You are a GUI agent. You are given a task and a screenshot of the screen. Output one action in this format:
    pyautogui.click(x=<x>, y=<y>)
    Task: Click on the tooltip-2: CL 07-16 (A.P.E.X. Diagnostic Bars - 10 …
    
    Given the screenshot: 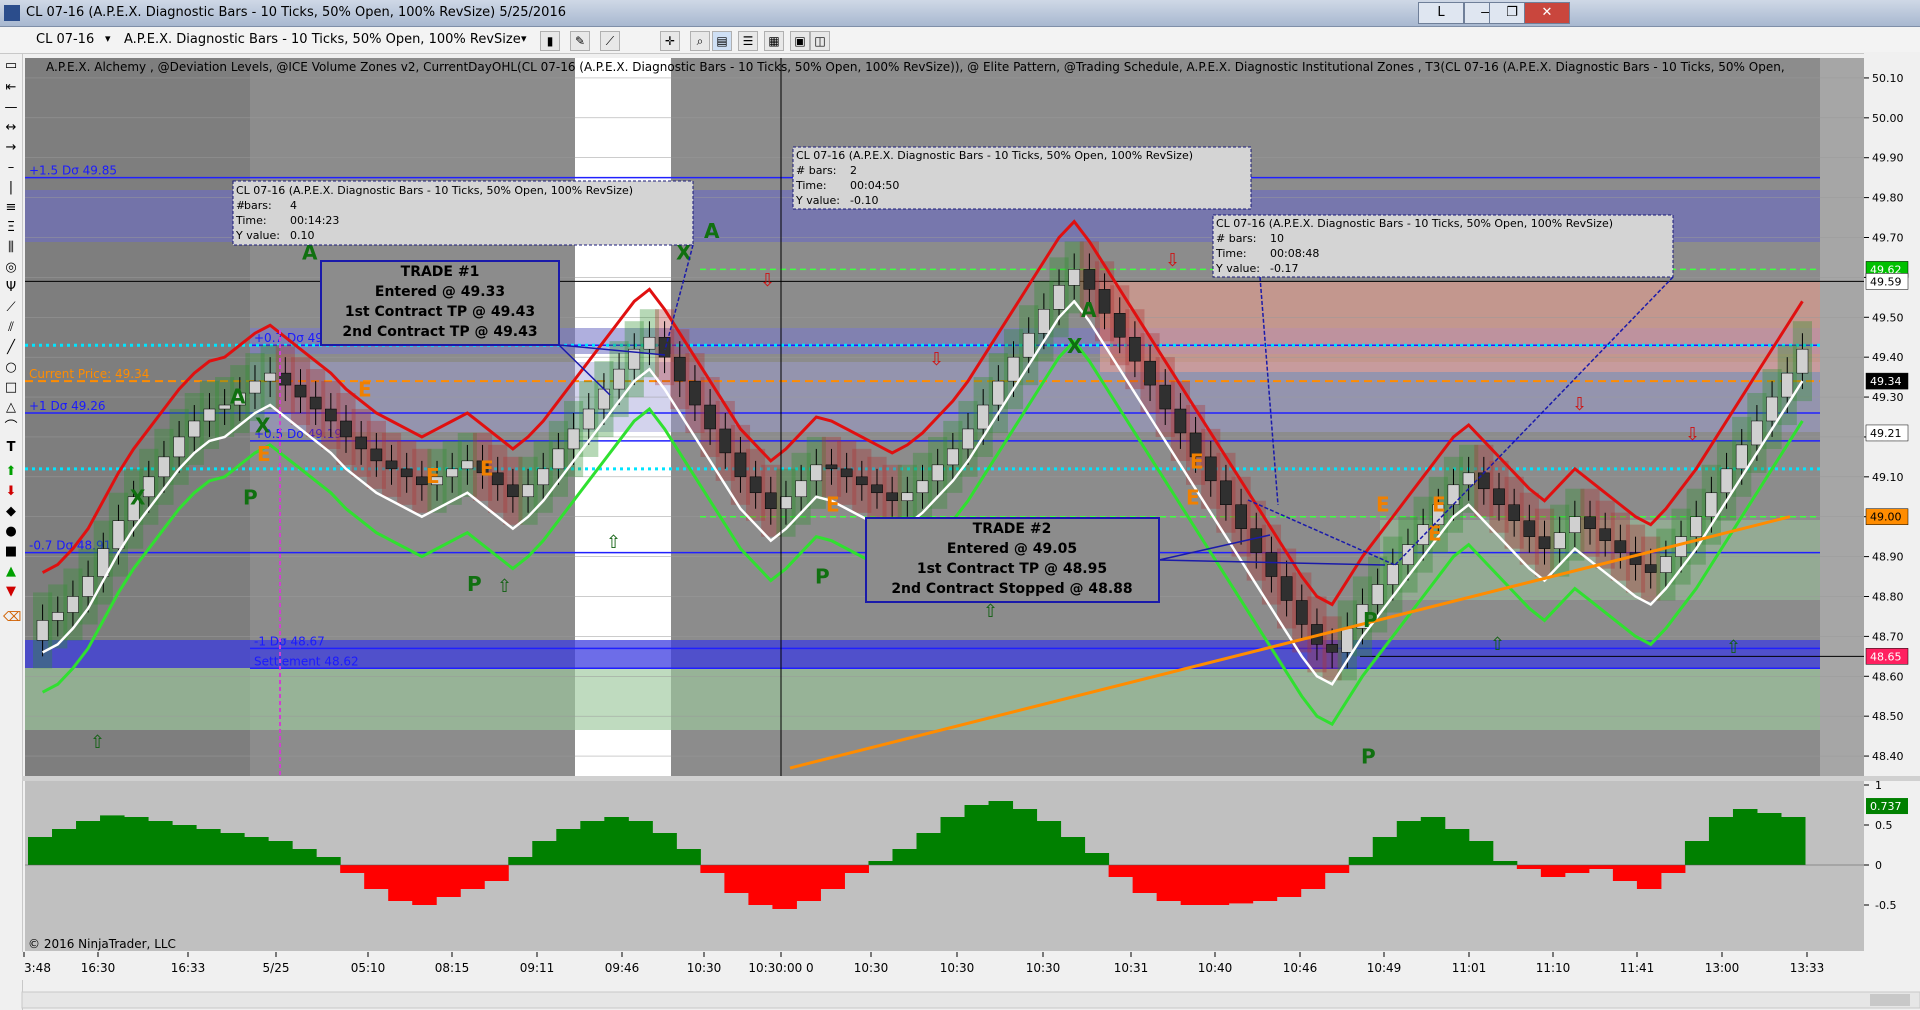 What is the action you would take?
    pyautogui.click(x=1022, y=178)
    